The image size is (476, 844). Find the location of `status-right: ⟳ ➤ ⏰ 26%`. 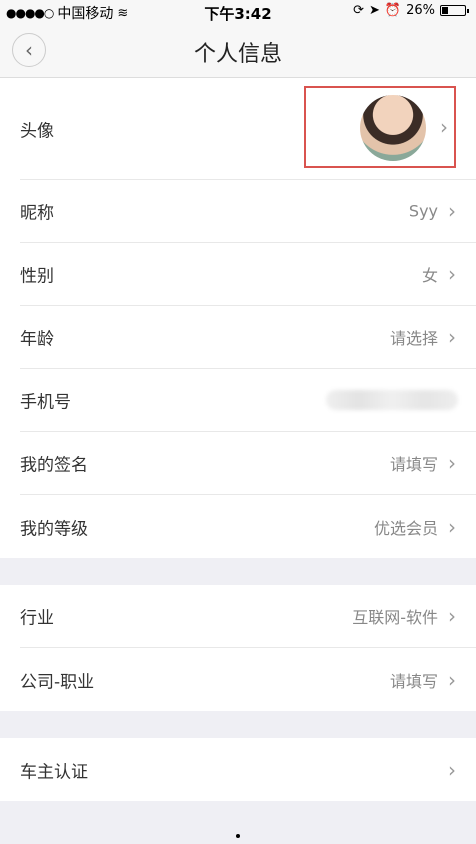

status-right: ⟳ ➤ ⏰ 26% is located at coordinates (411, 10).